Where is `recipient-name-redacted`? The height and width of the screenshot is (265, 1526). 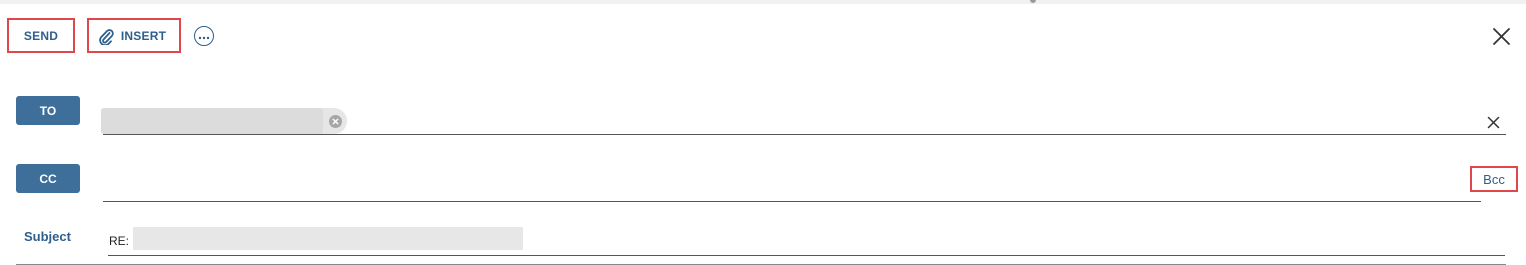
recipient-name-redacted is located at coordinates (212, 121).